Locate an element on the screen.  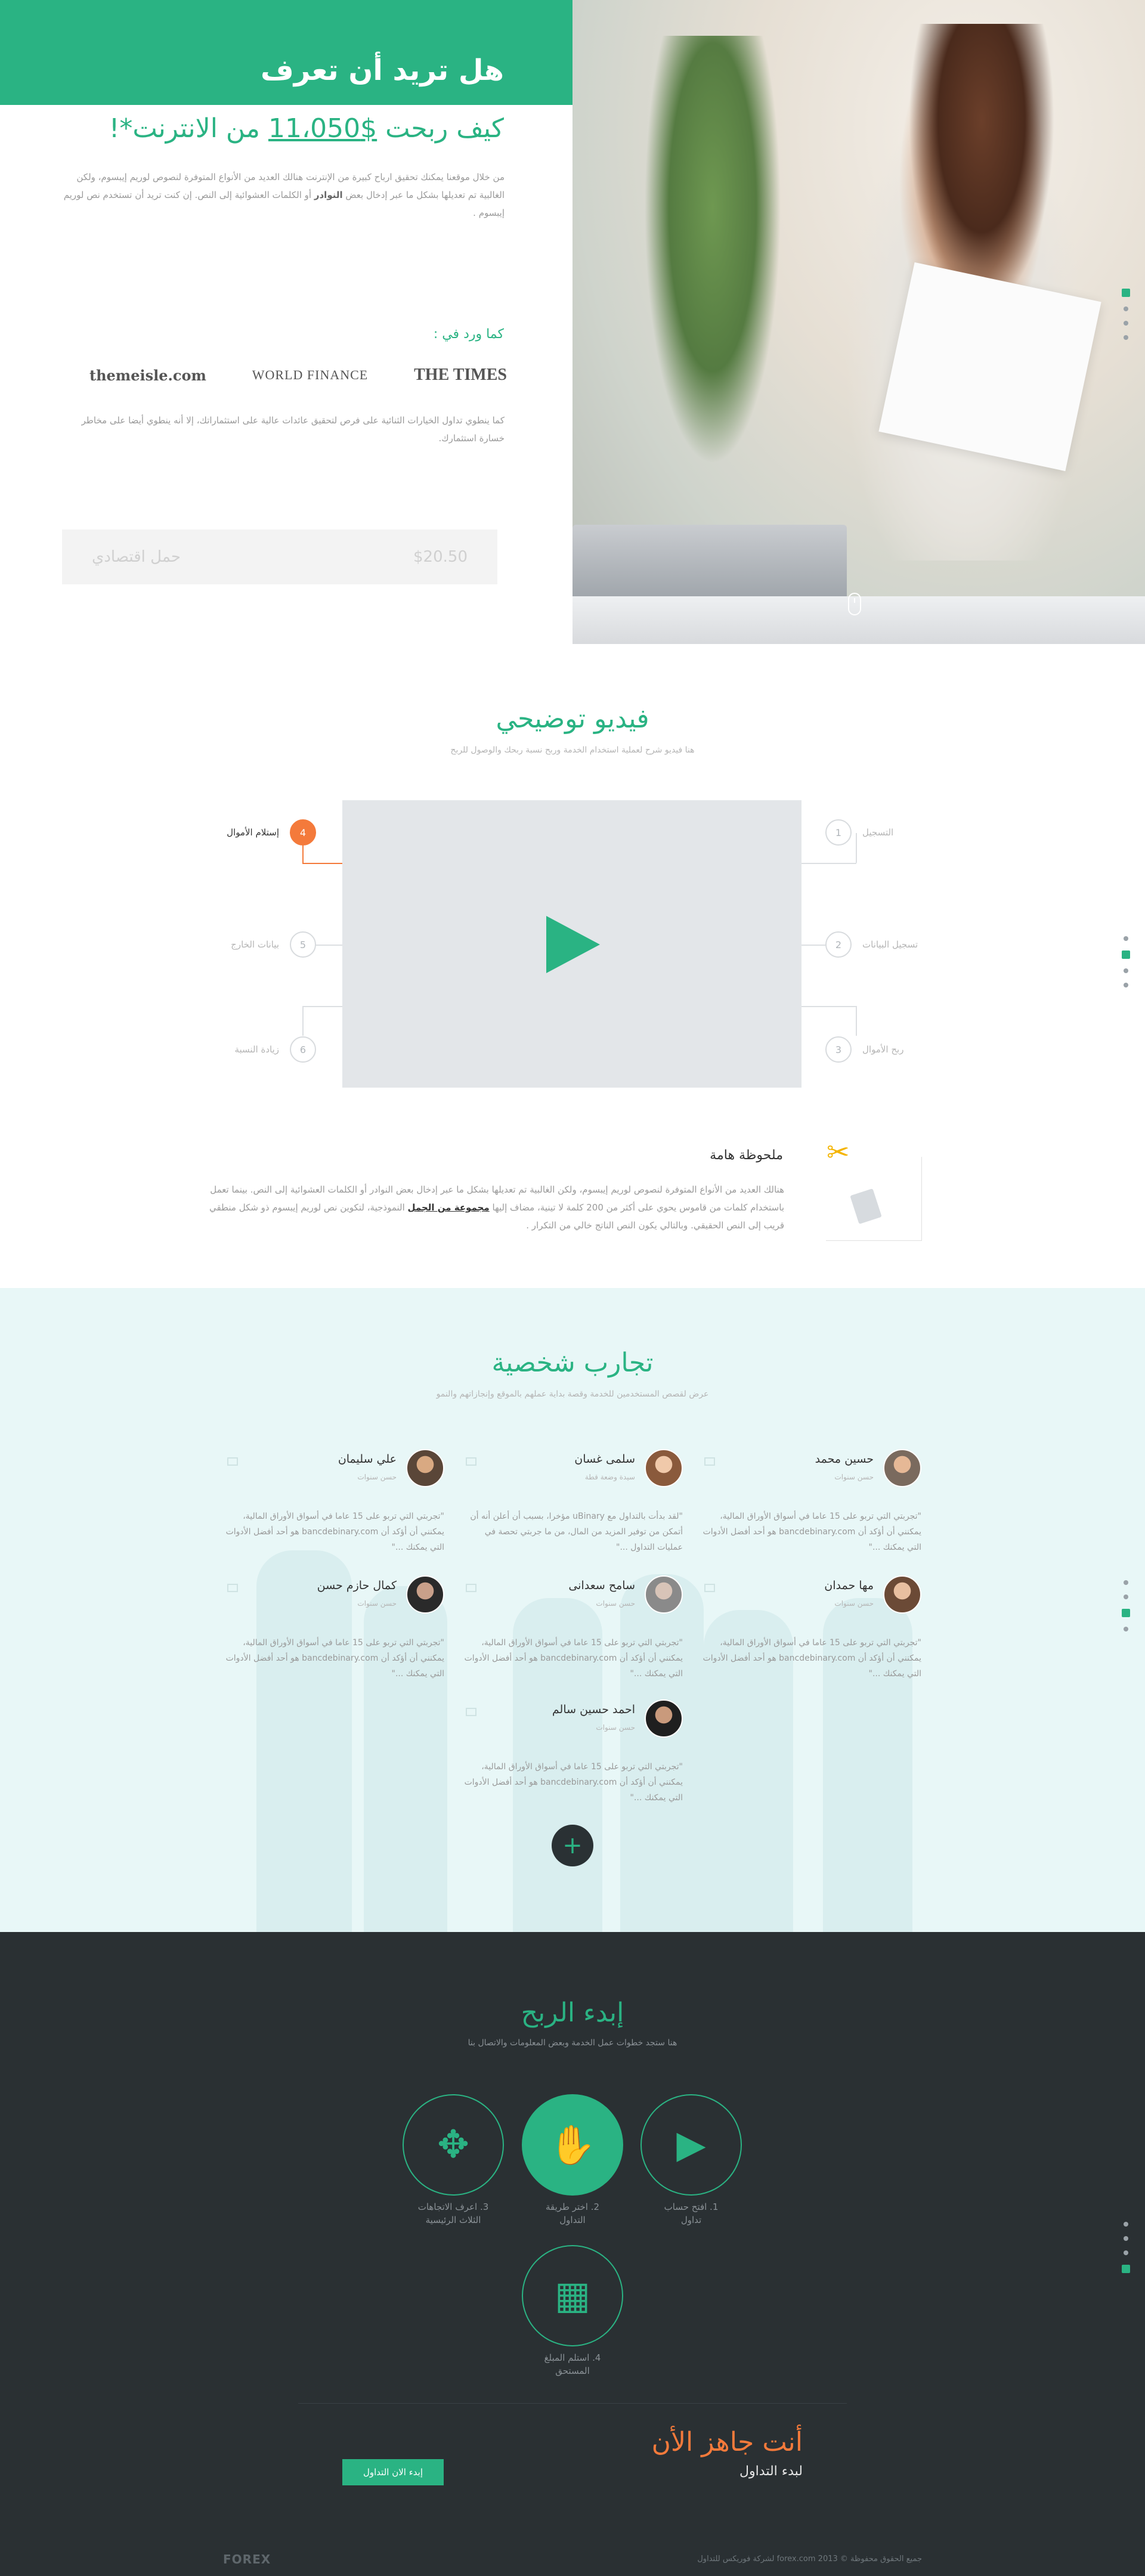
hero-title-band is located at coordinates (286, 52).